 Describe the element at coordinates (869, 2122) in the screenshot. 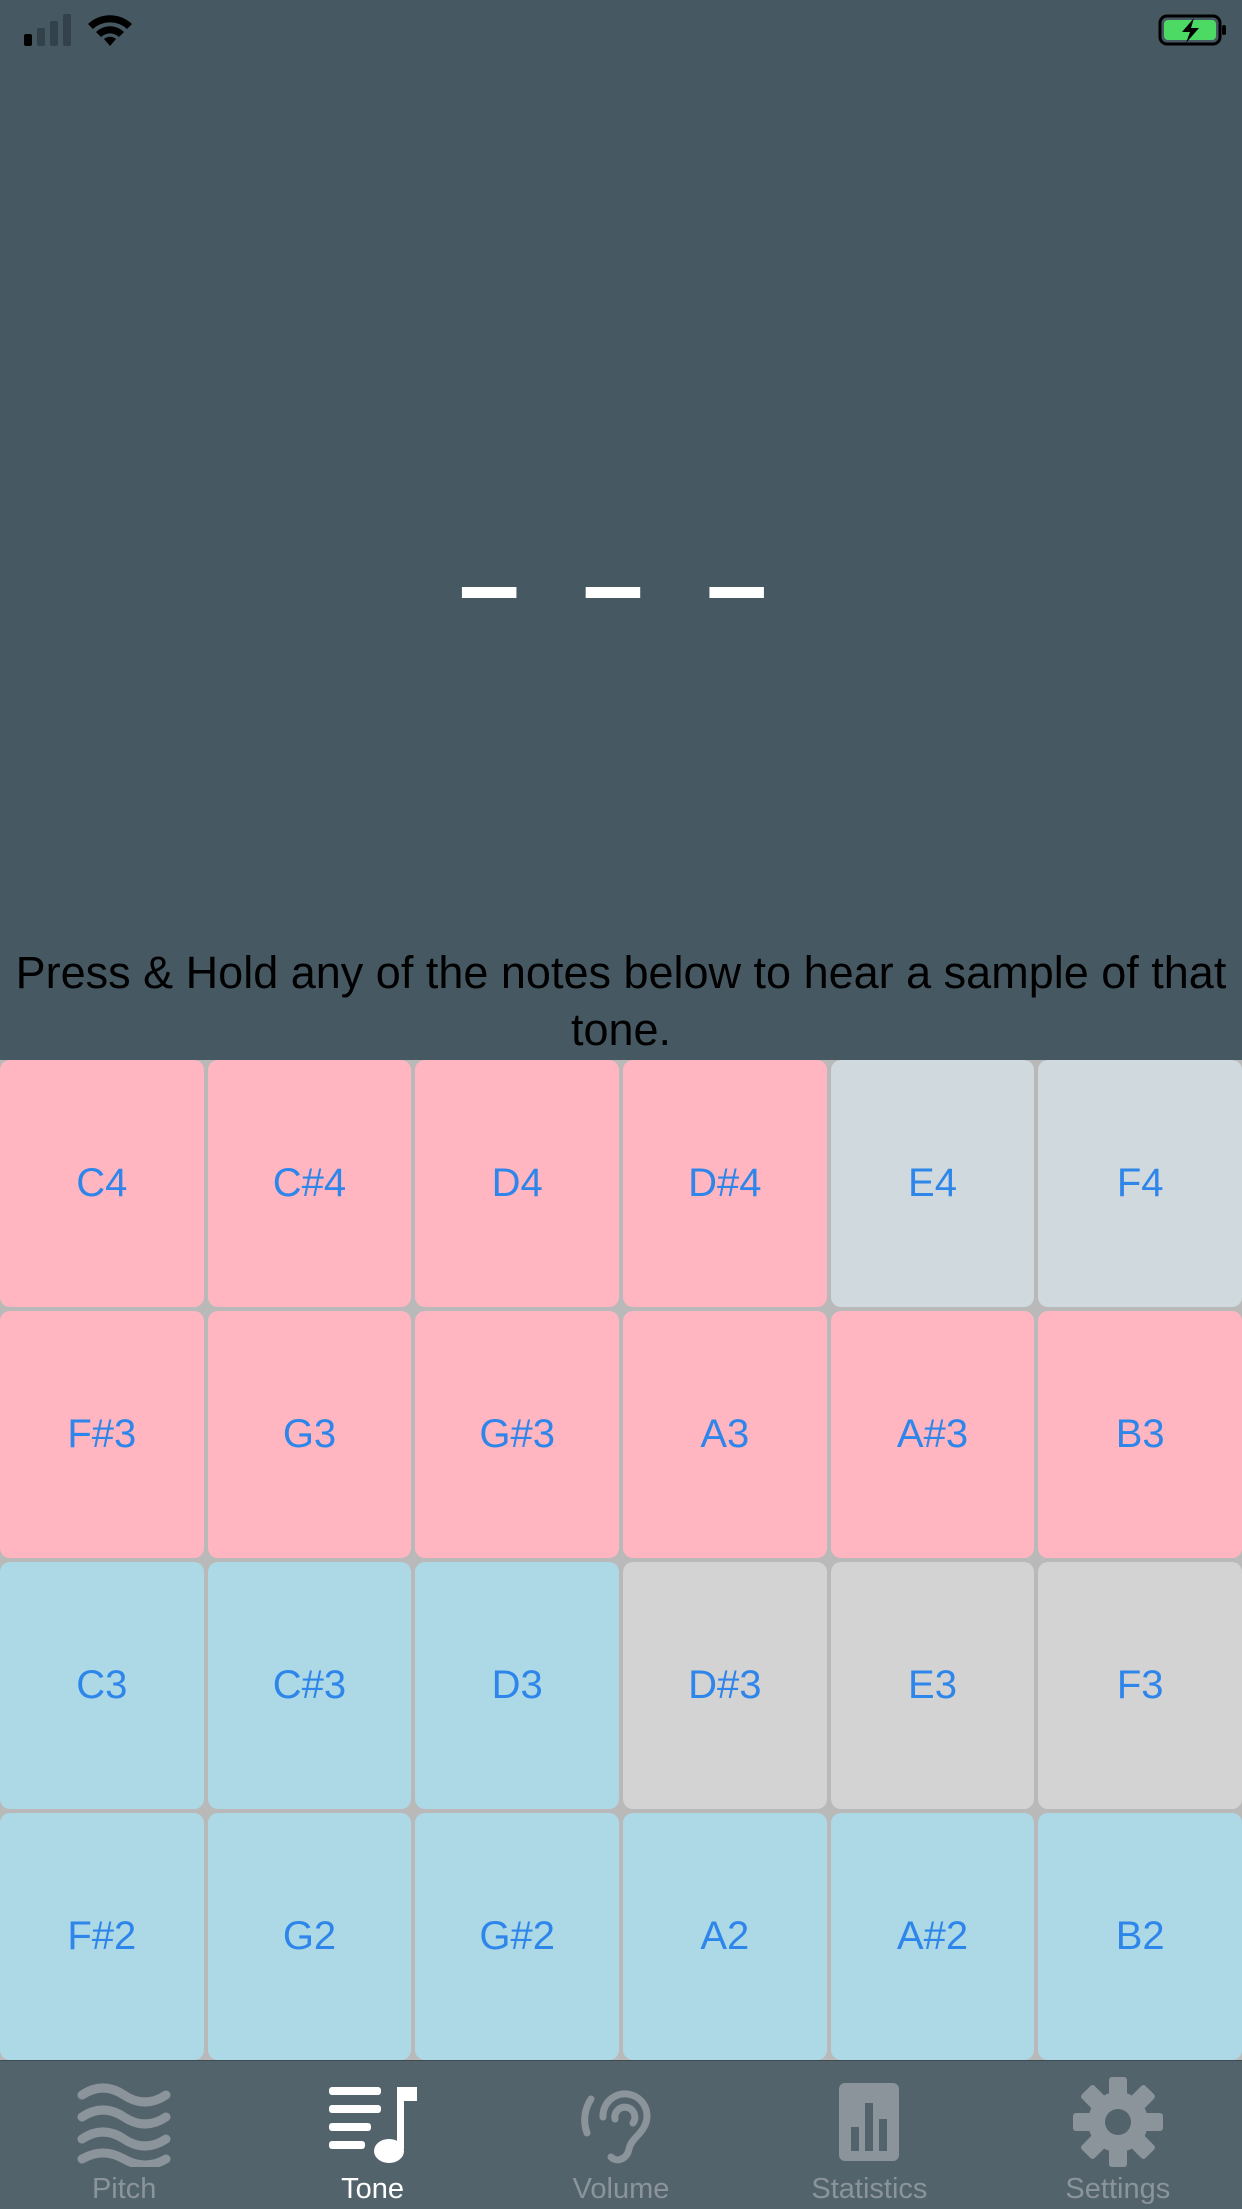

I see `bar-chart-icon` at that location.